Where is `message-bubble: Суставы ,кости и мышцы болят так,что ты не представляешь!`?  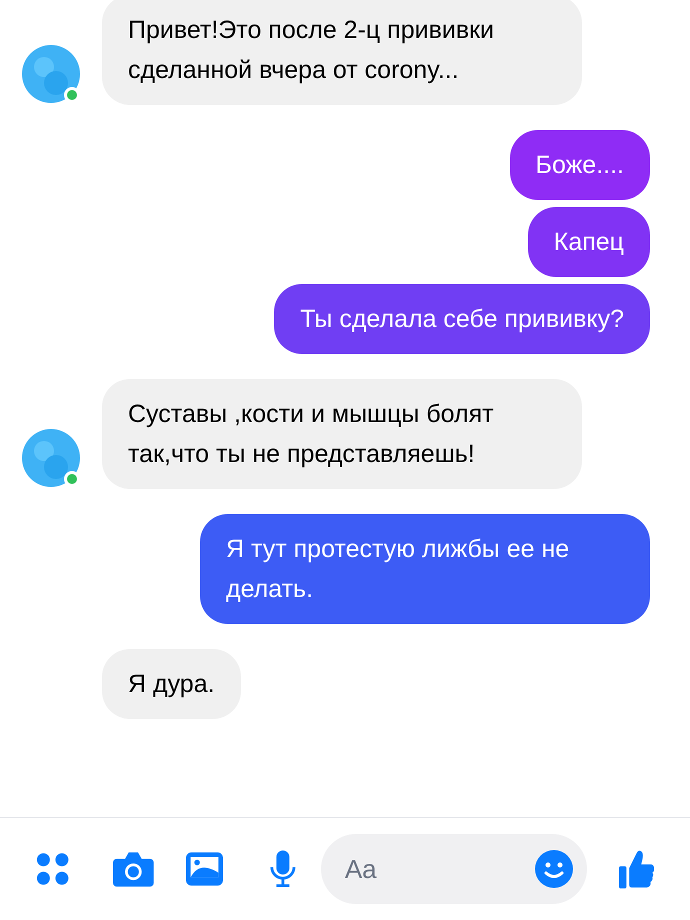
message-bubble: Суставы ,кости и мышцы болят так,что ты не представляешь! is located at coordinates (342, 434).